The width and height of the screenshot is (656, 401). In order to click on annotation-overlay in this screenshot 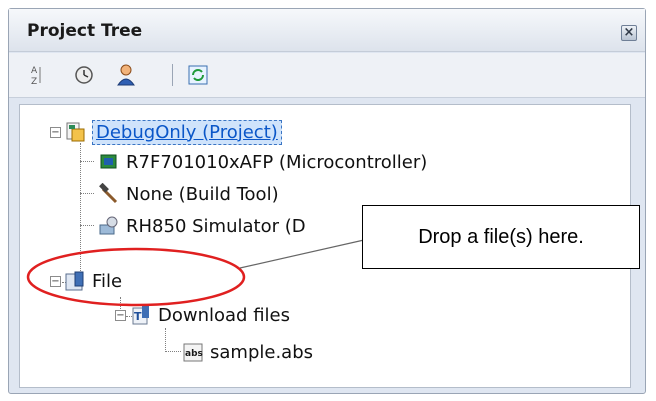, I will do `click(195, 273)`.